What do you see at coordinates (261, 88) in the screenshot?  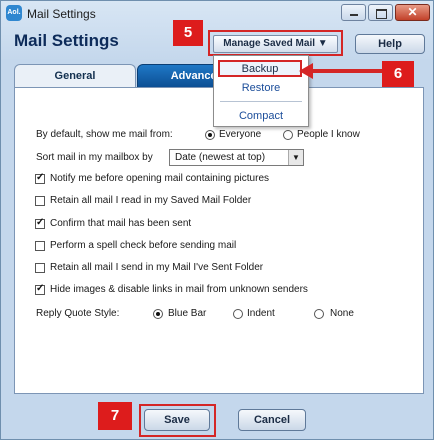 I see `menu-item-restore: Restore` at bounding box center [261, 88].